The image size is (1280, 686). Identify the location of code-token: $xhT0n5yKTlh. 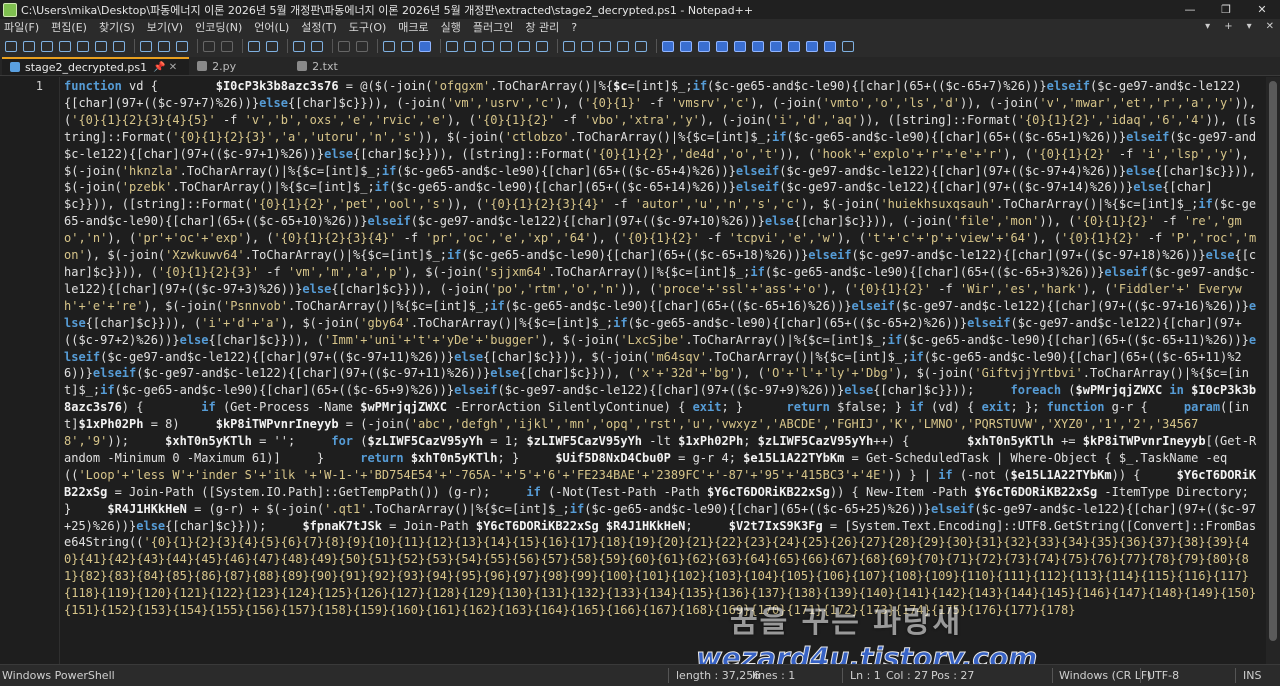
(208, 441).